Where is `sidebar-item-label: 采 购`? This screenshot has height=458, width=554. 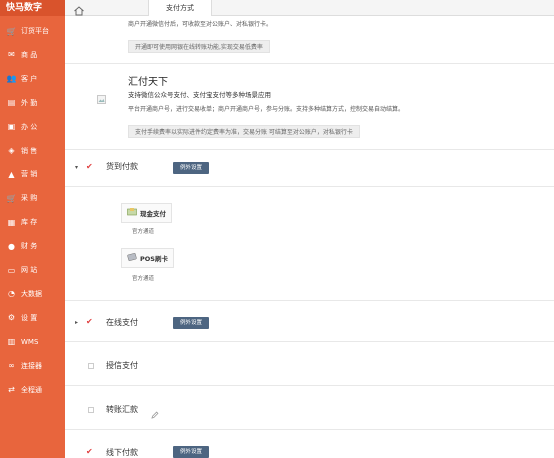 sidebar-item-label: 采 购 is located at coordinates (29, 198).